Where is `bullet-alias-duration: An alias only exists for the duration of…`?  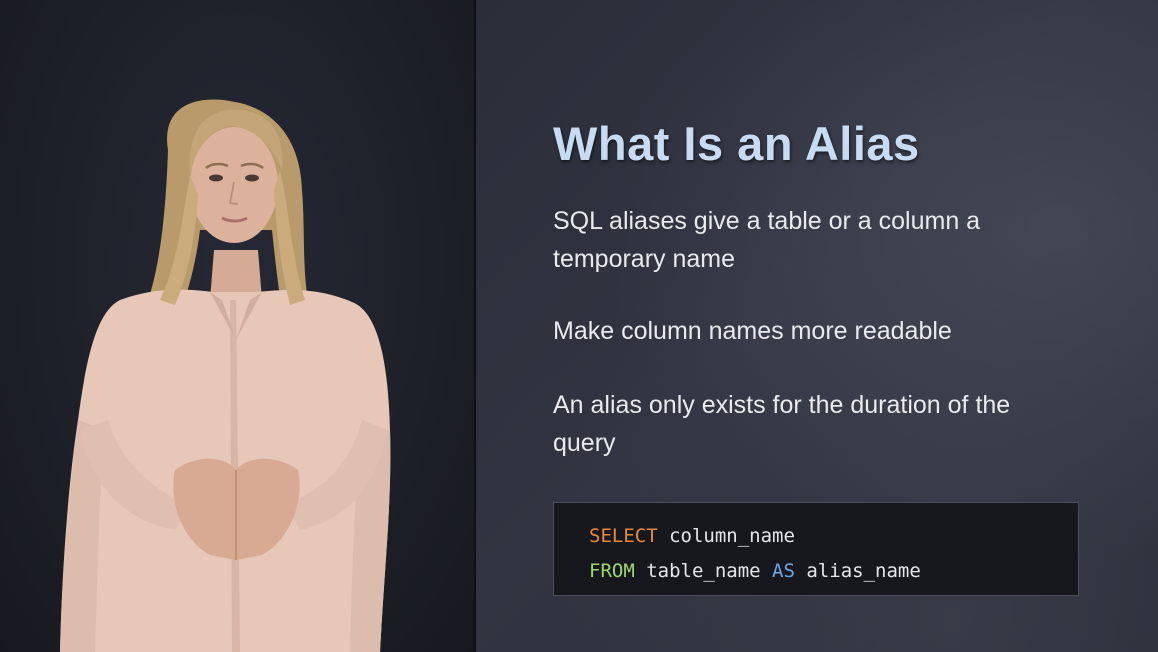 bullet-alias-duration: An alias only exists for the duration of… is located at coordinates (782, 424).